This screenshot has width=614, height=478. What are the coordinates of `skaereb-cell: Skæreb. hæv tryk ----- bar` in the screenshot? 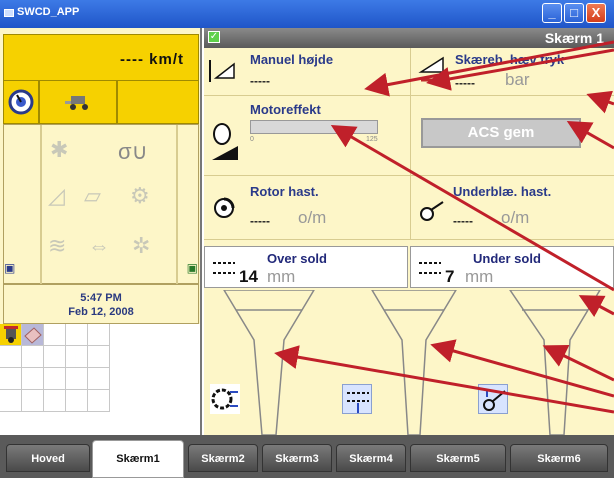 It's located at (512, 72).